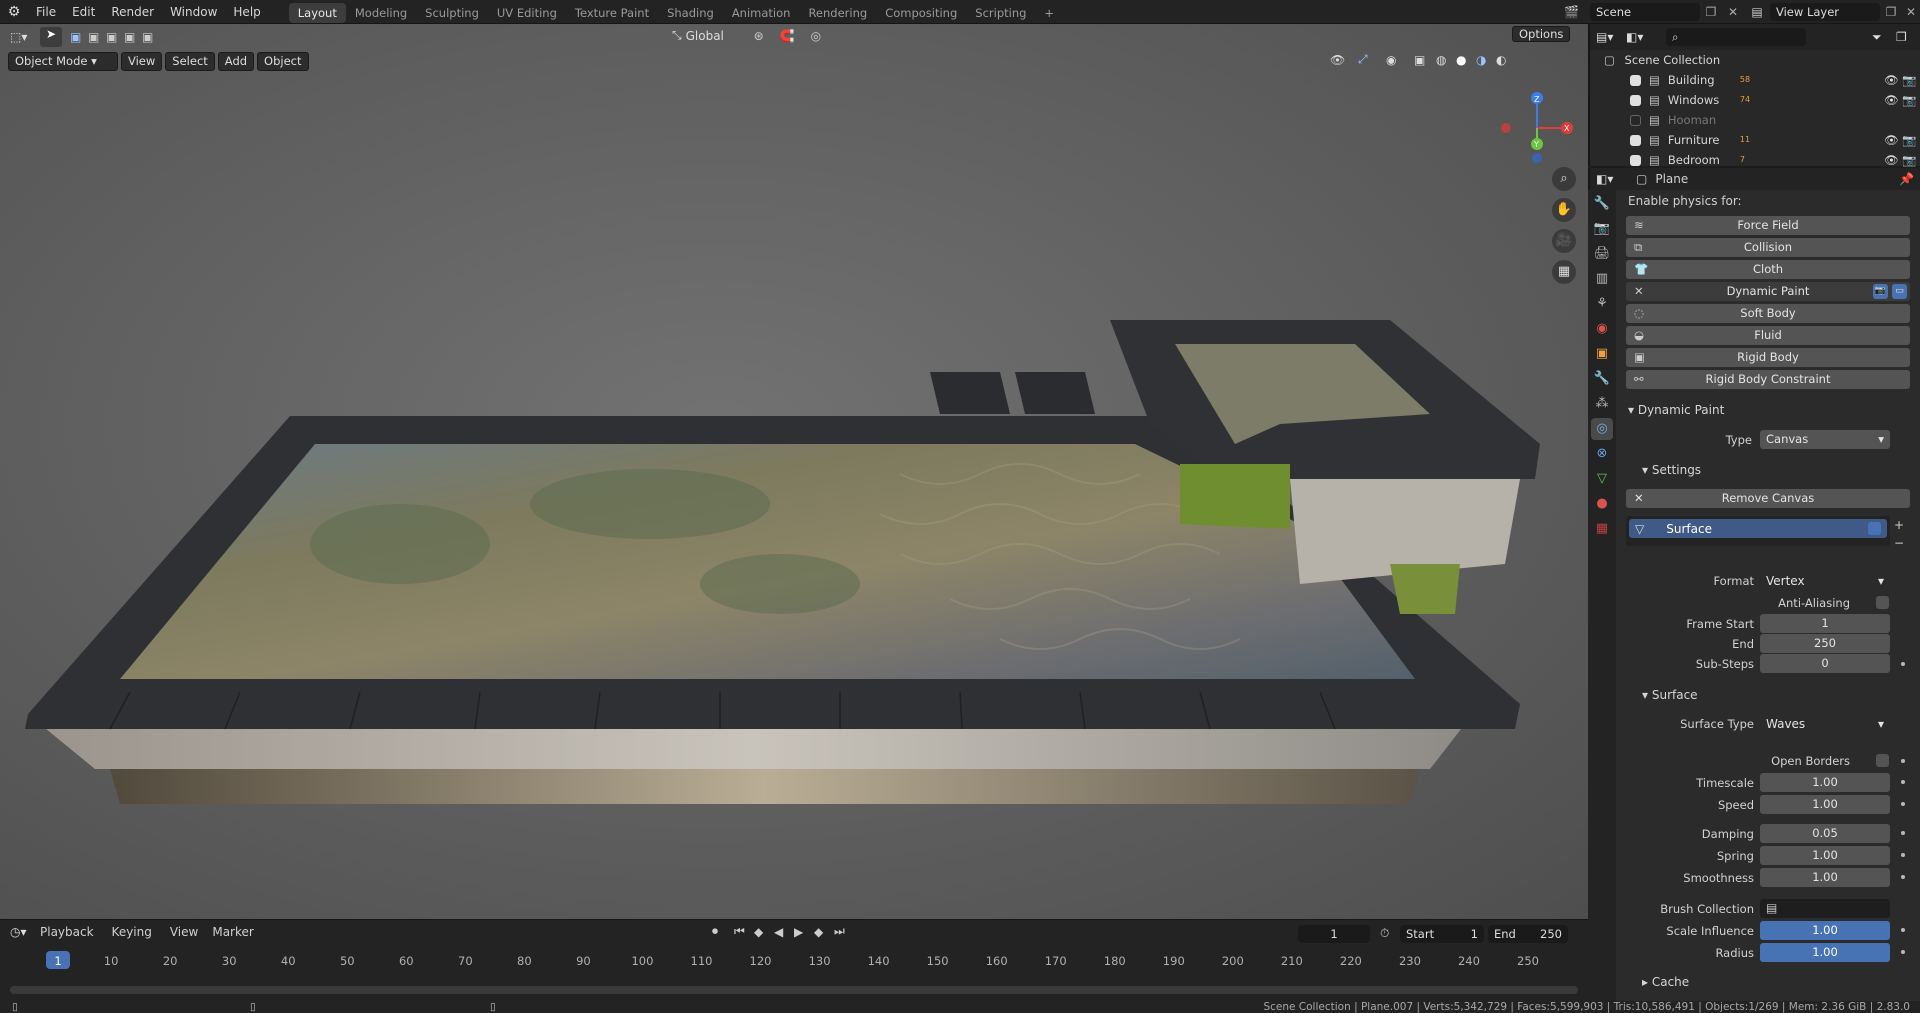 The width and height of the screenshot is (1920, 1013). What do you see at coordinates (1825, 930) in the screenshot?
I see `scale-influence-field: 1.00` at bounding box center [1825, 930].